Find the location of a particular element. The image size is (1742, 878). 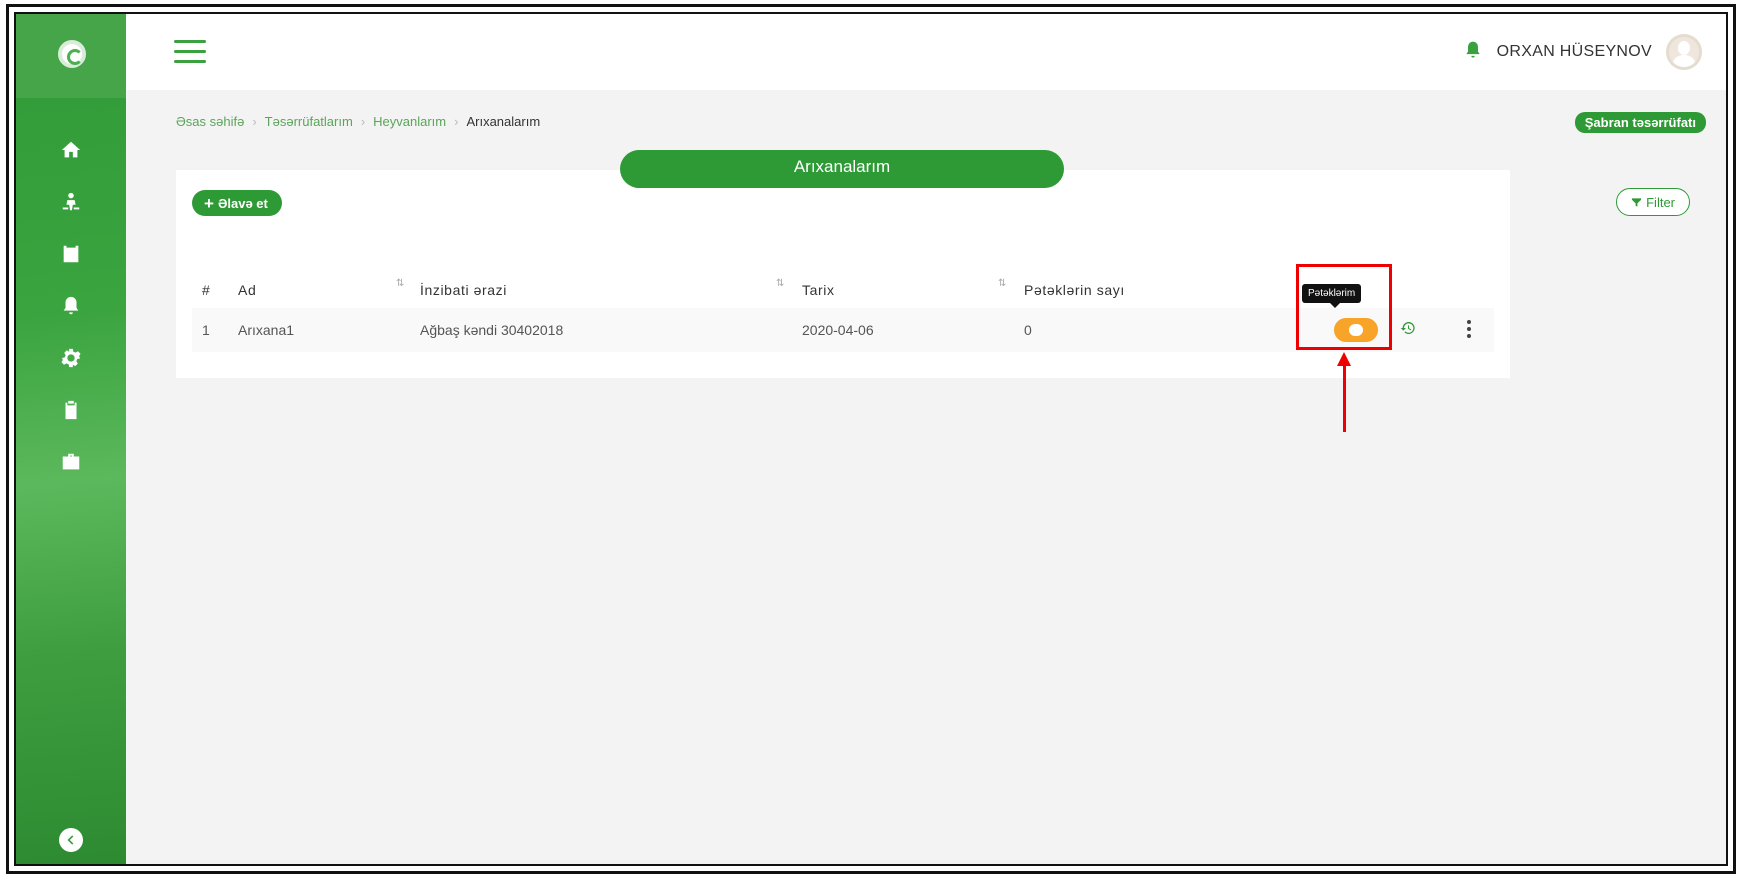

highlight-box is located at coordinates (1344, 307).